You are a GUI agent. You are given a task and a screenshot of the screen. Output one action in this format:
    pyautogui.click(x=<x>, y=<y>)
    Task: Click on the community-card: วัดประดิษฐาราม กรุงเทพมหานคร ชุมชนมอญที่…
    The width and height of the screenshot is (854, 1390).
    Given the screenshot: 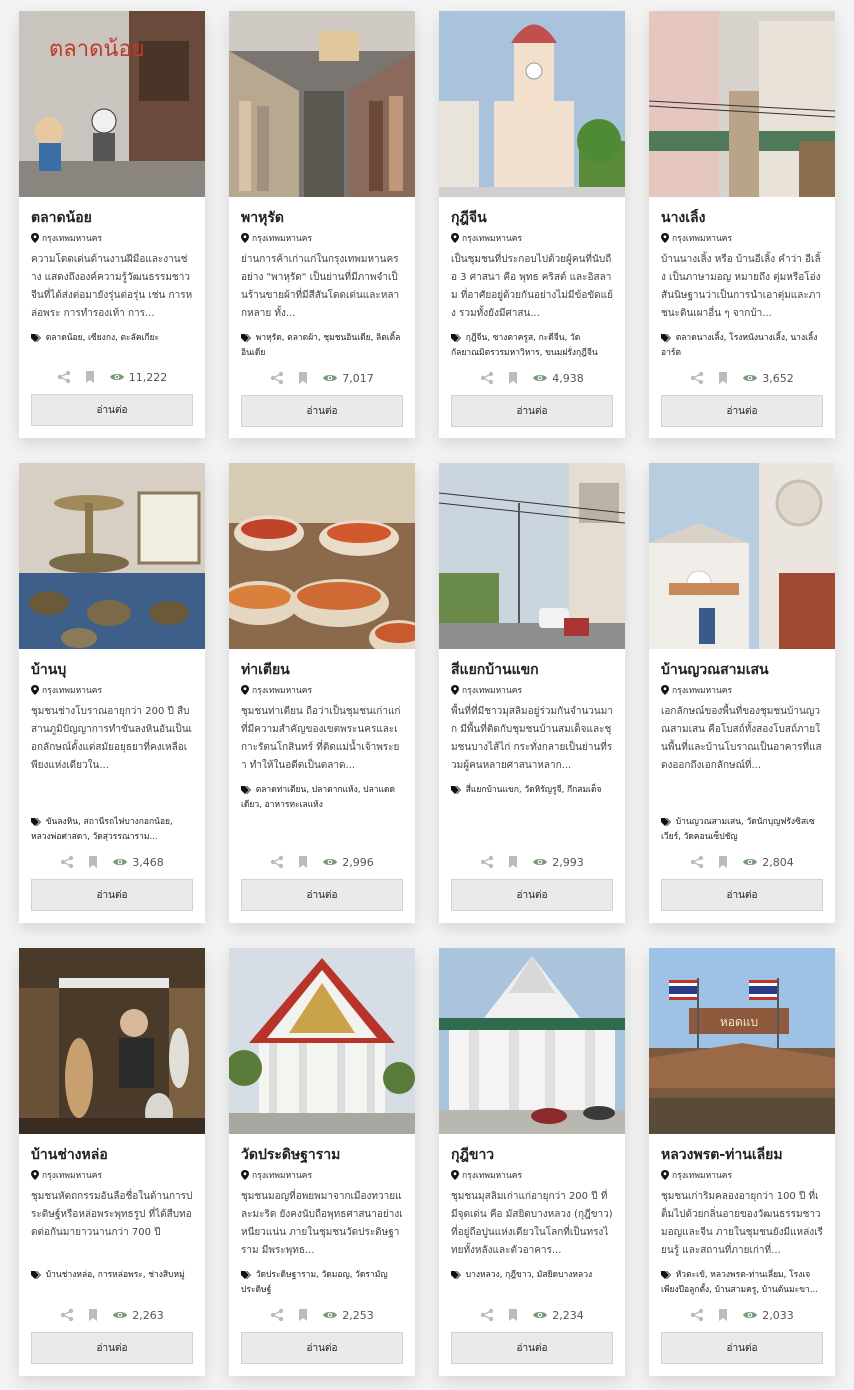 What is the action you would take?
    pyautogui.click(x=322, y=1162)
    